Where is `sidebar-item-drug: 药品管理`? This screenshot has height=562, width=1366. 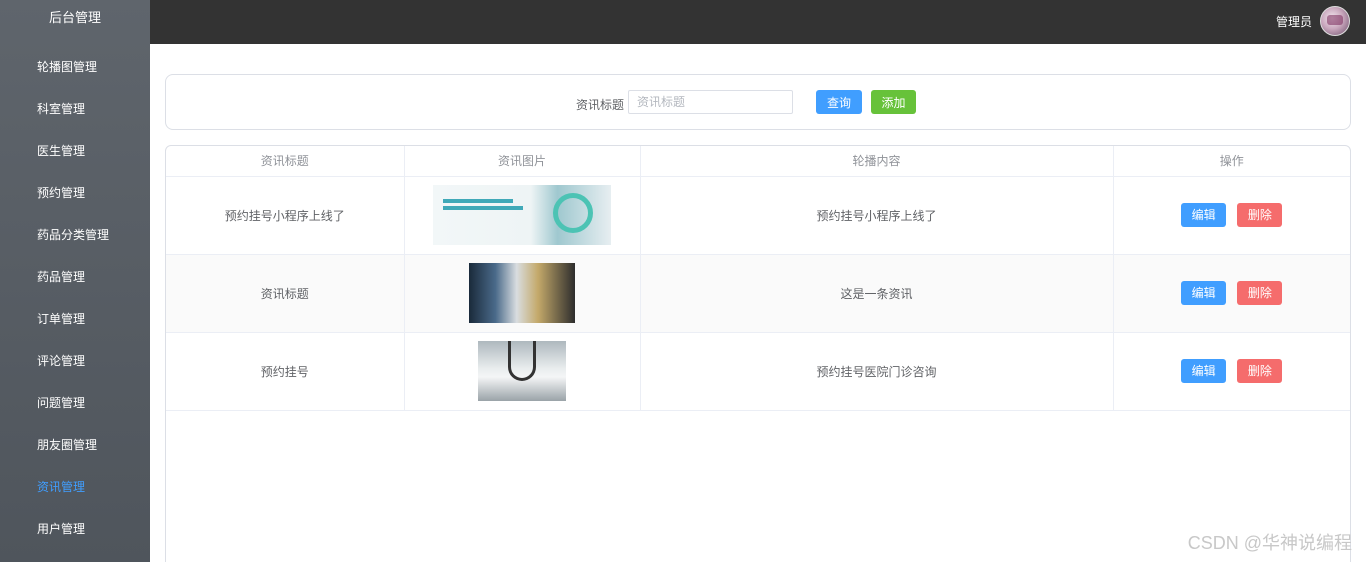
sidebar-item-drug: 药品管理 is located at coordinates (75, 277).